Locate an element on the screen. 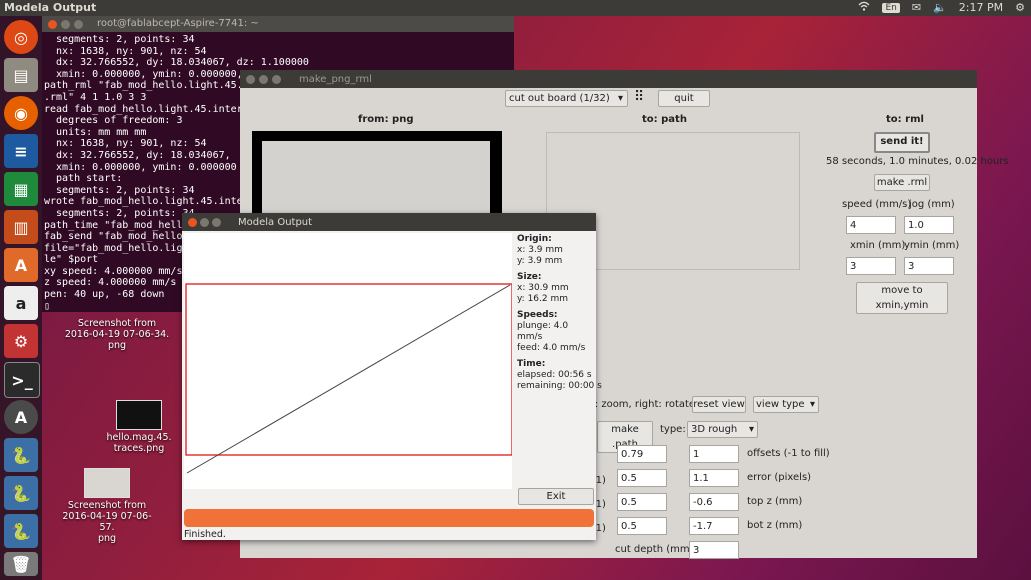 Image resolution: width=1031 pixels, height=580 pixels. to-rml-heading: to: rml is located at coordinates (905, 119).